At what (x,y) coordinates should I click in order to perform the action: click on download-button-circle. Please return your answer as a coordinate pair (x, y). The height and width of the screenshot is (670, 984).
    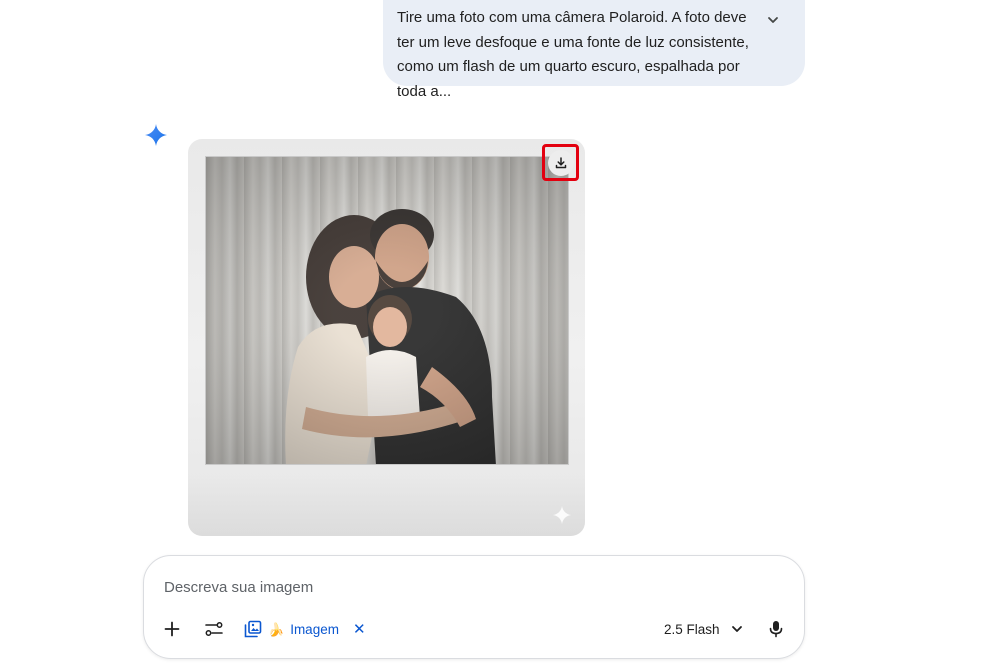
    Looking at the image, I should click on (560, 162).